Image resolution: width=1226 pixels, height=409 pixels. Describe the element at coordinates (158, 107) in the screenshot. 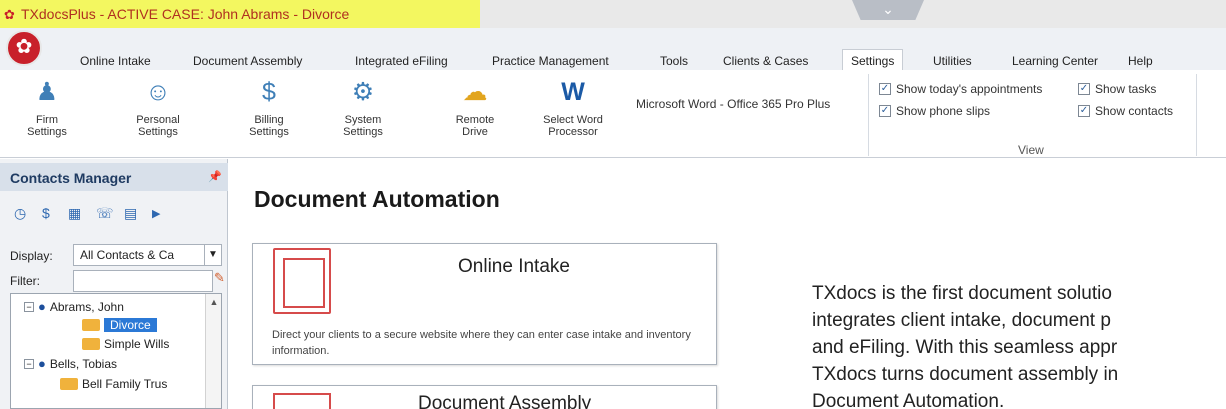

I see `personal-settings-button: ☺ Personal Settings` at that location.